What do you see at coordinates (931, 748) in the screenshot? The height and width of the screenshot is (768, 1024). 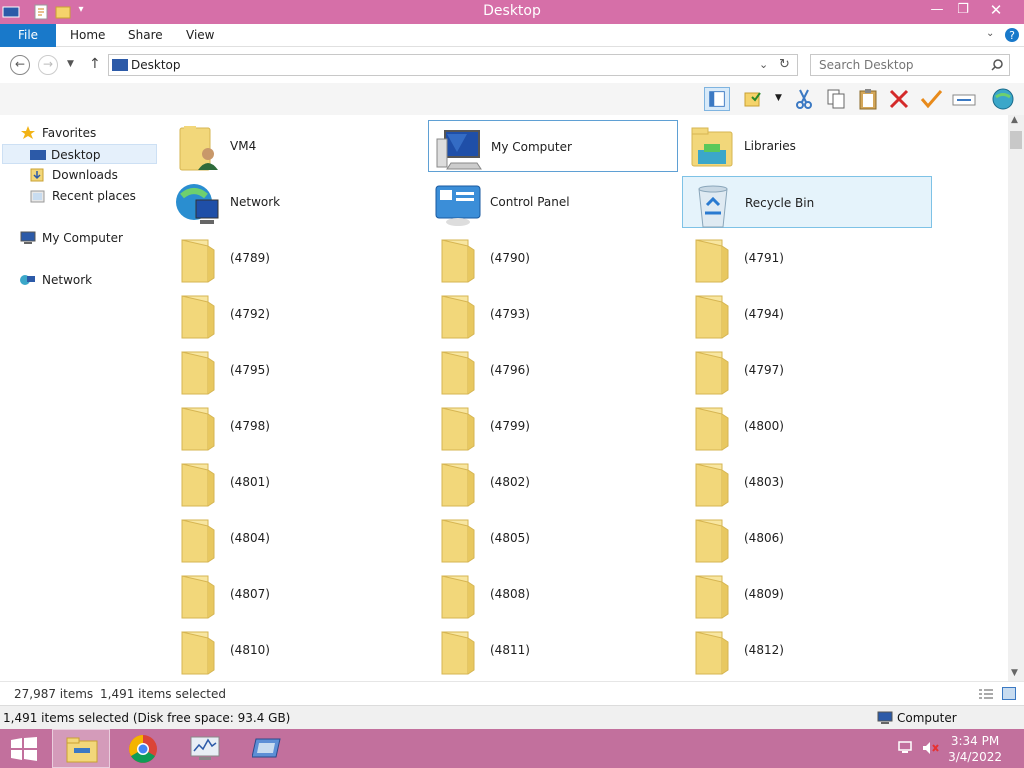 I see `volume-muted-icon` at bounding box center [931, 748].